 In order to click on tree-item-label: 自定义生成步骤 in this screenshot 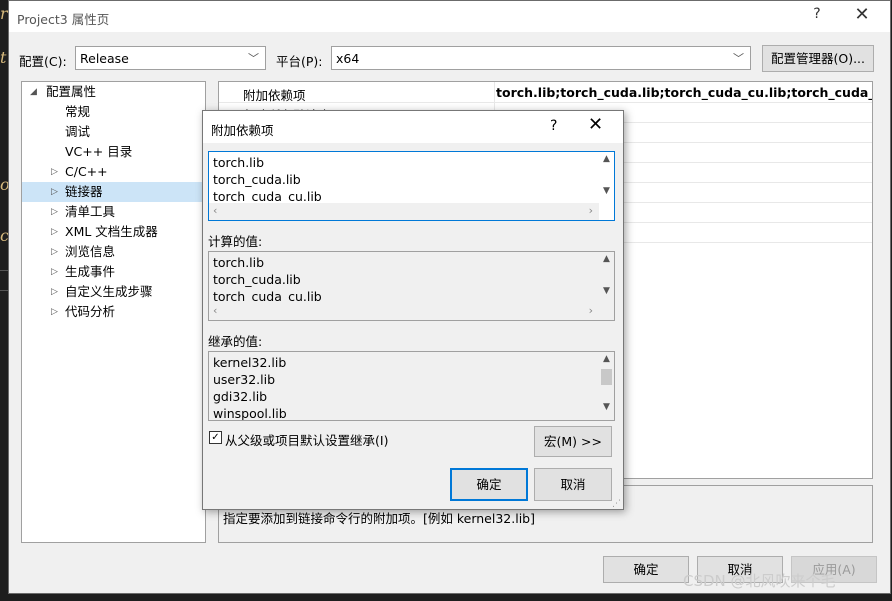, I will do `click(109, 291)`.